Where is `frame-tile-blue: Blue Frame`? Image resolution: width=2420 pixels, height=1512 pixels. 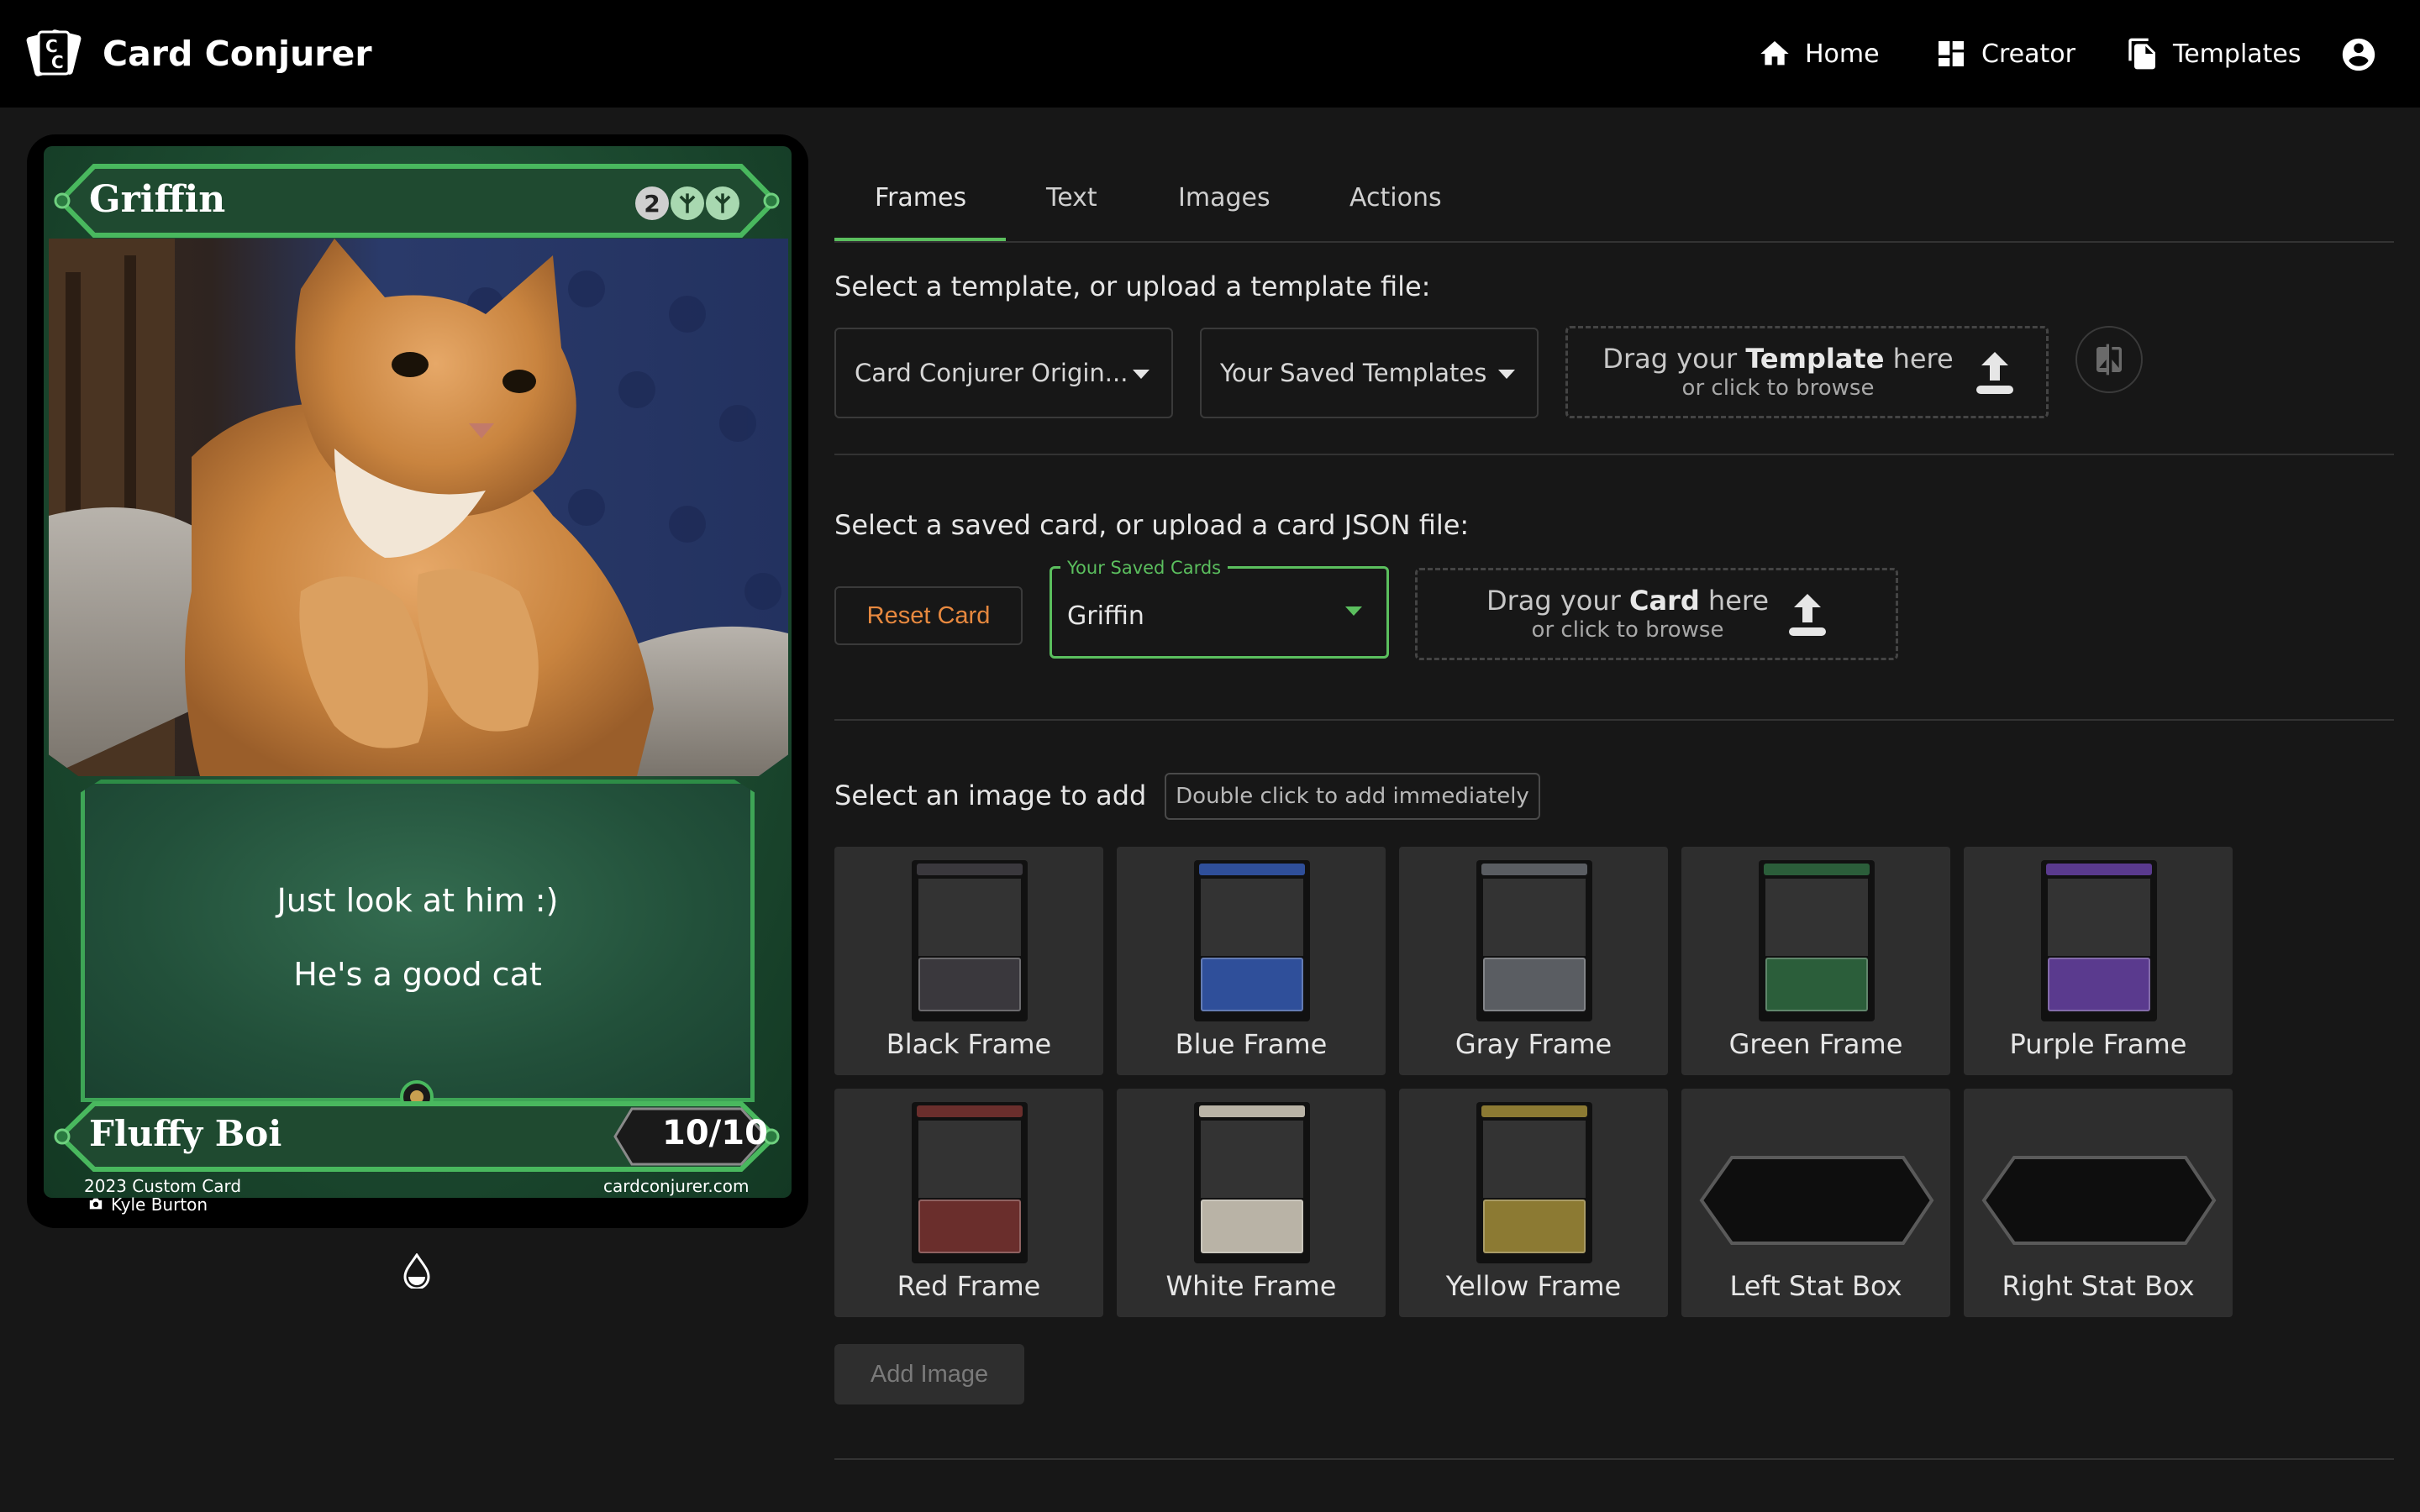 frame-tile-blue: Blue Frame is located at coordinates (1252, 961).